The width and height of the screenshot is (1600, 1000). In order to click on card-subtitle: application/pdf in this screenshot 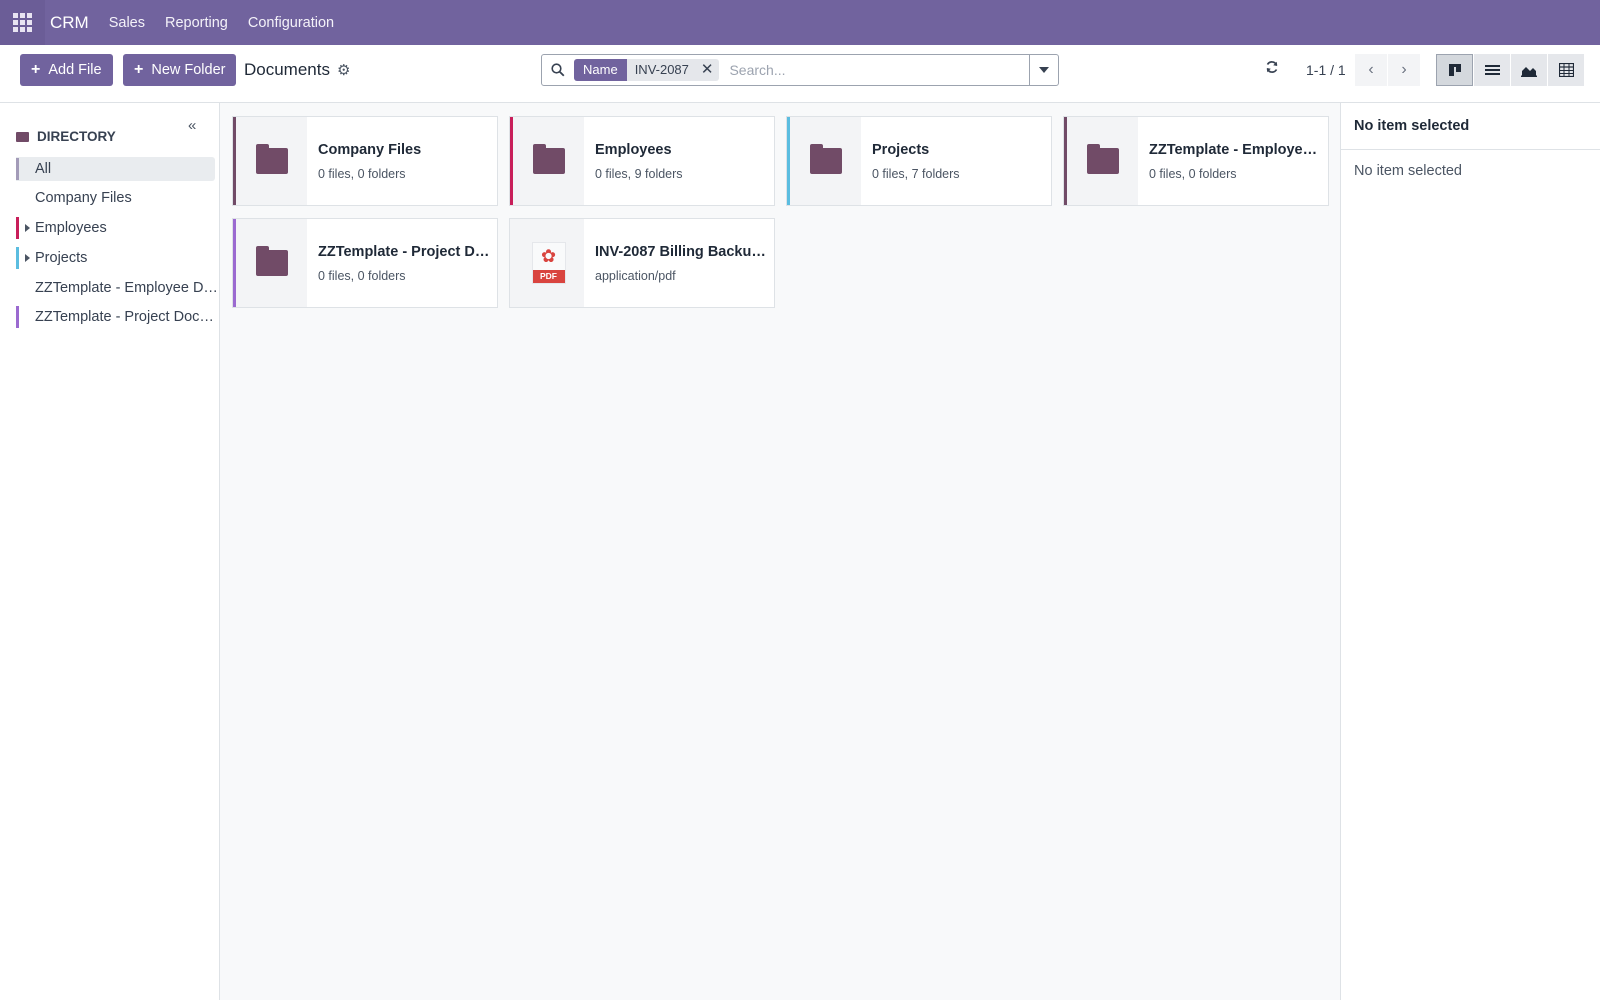, I will do `click(635, 276)`.